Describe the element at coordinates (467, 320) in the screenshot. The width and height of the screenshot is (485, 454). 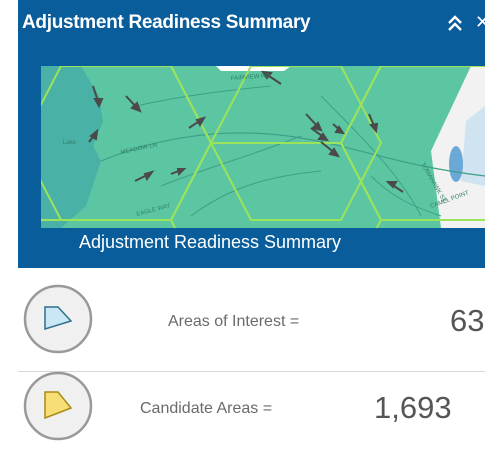
I see `stat-value: 63` at that location.